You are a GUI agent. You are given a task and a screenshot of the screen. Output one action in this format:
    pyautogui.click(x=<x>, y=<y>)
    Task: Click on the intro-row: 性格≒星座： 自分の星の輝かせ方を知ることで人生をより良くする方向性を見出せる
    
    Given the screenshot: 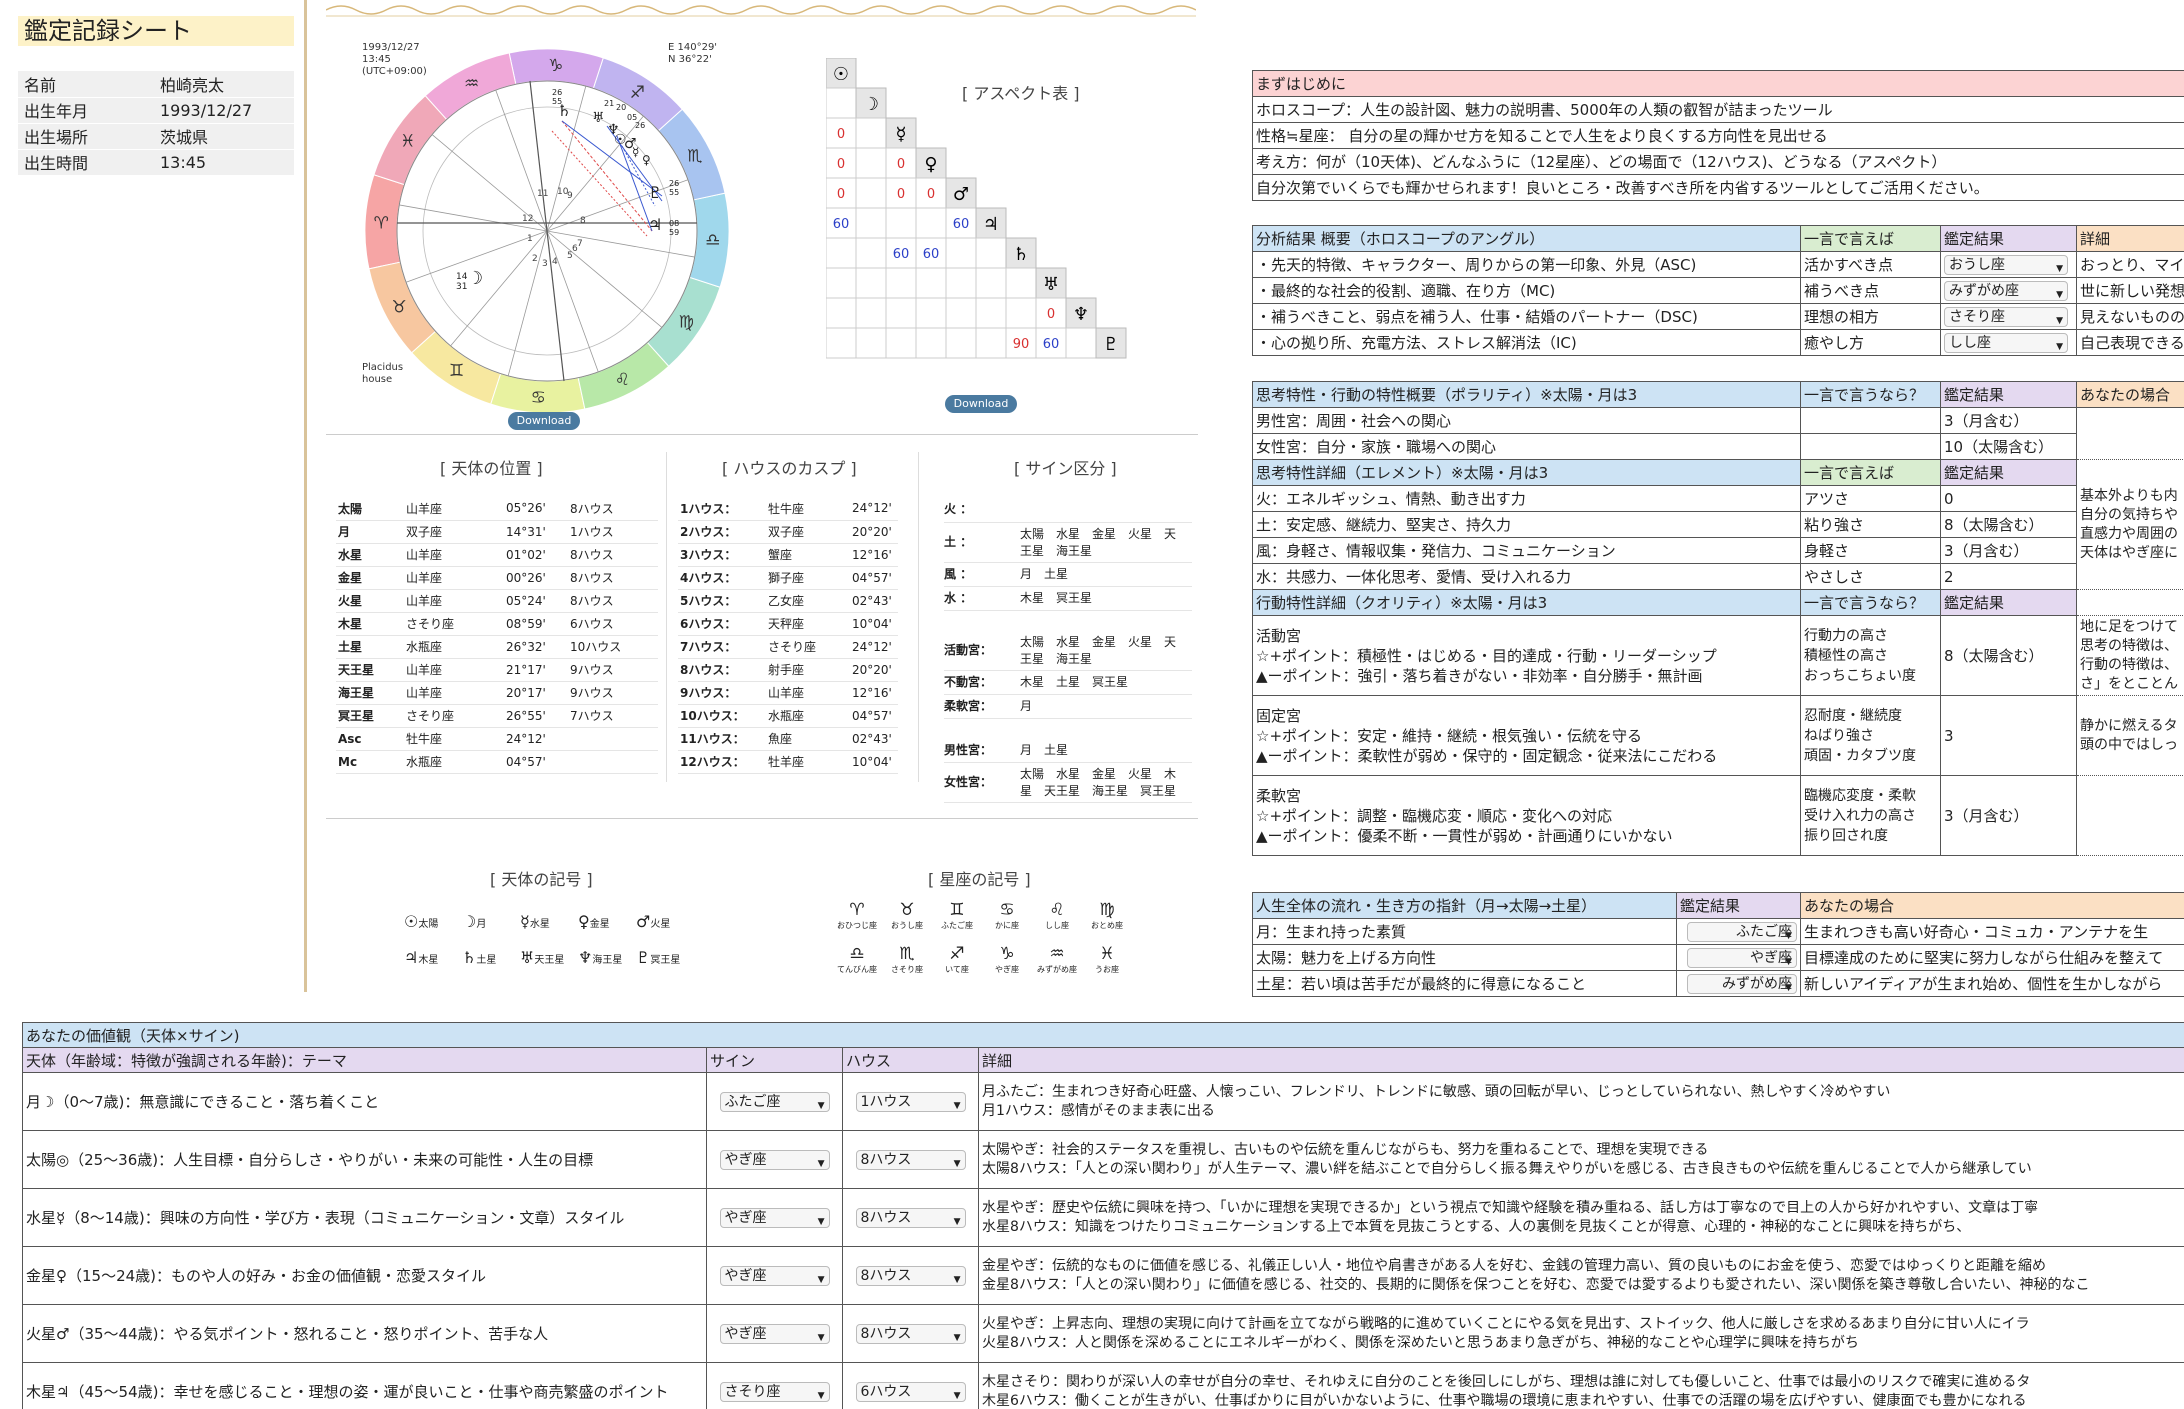 What is the action you would take?
    pyautogui.click(x=1718, y=135)
    